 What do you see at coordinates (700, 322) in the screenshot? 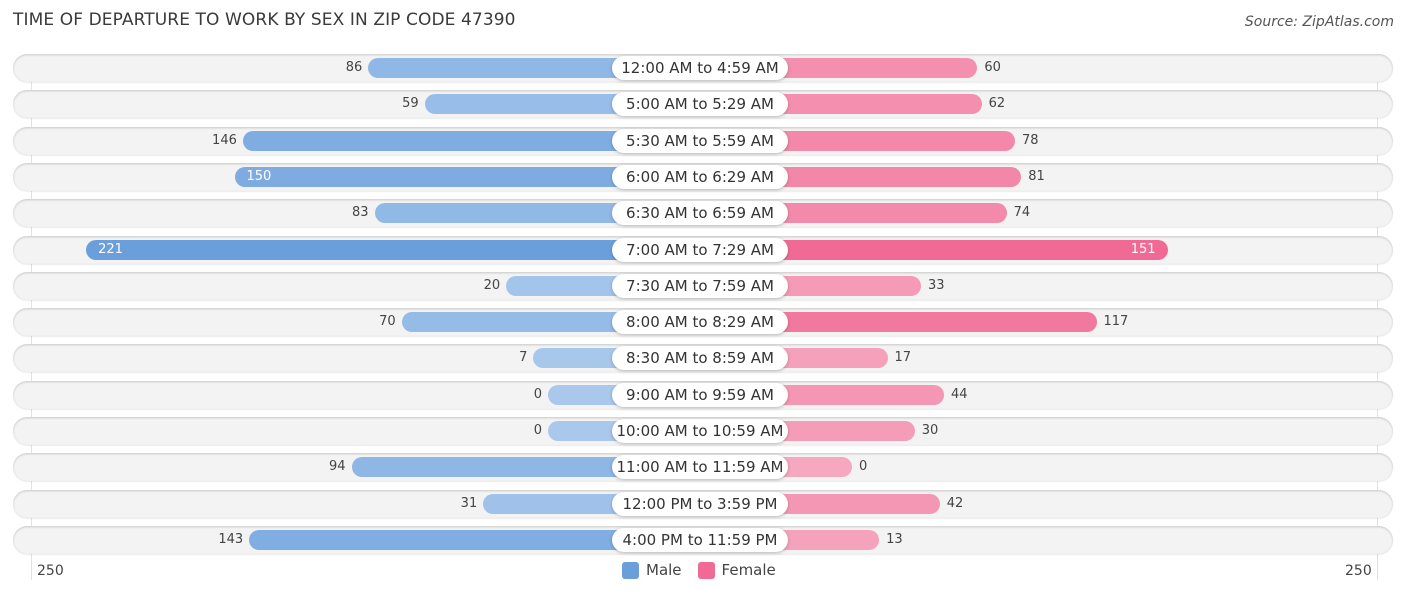
I see `category-label: 8:00 AM to 8:29 AM` at bounding box center [700, 322].